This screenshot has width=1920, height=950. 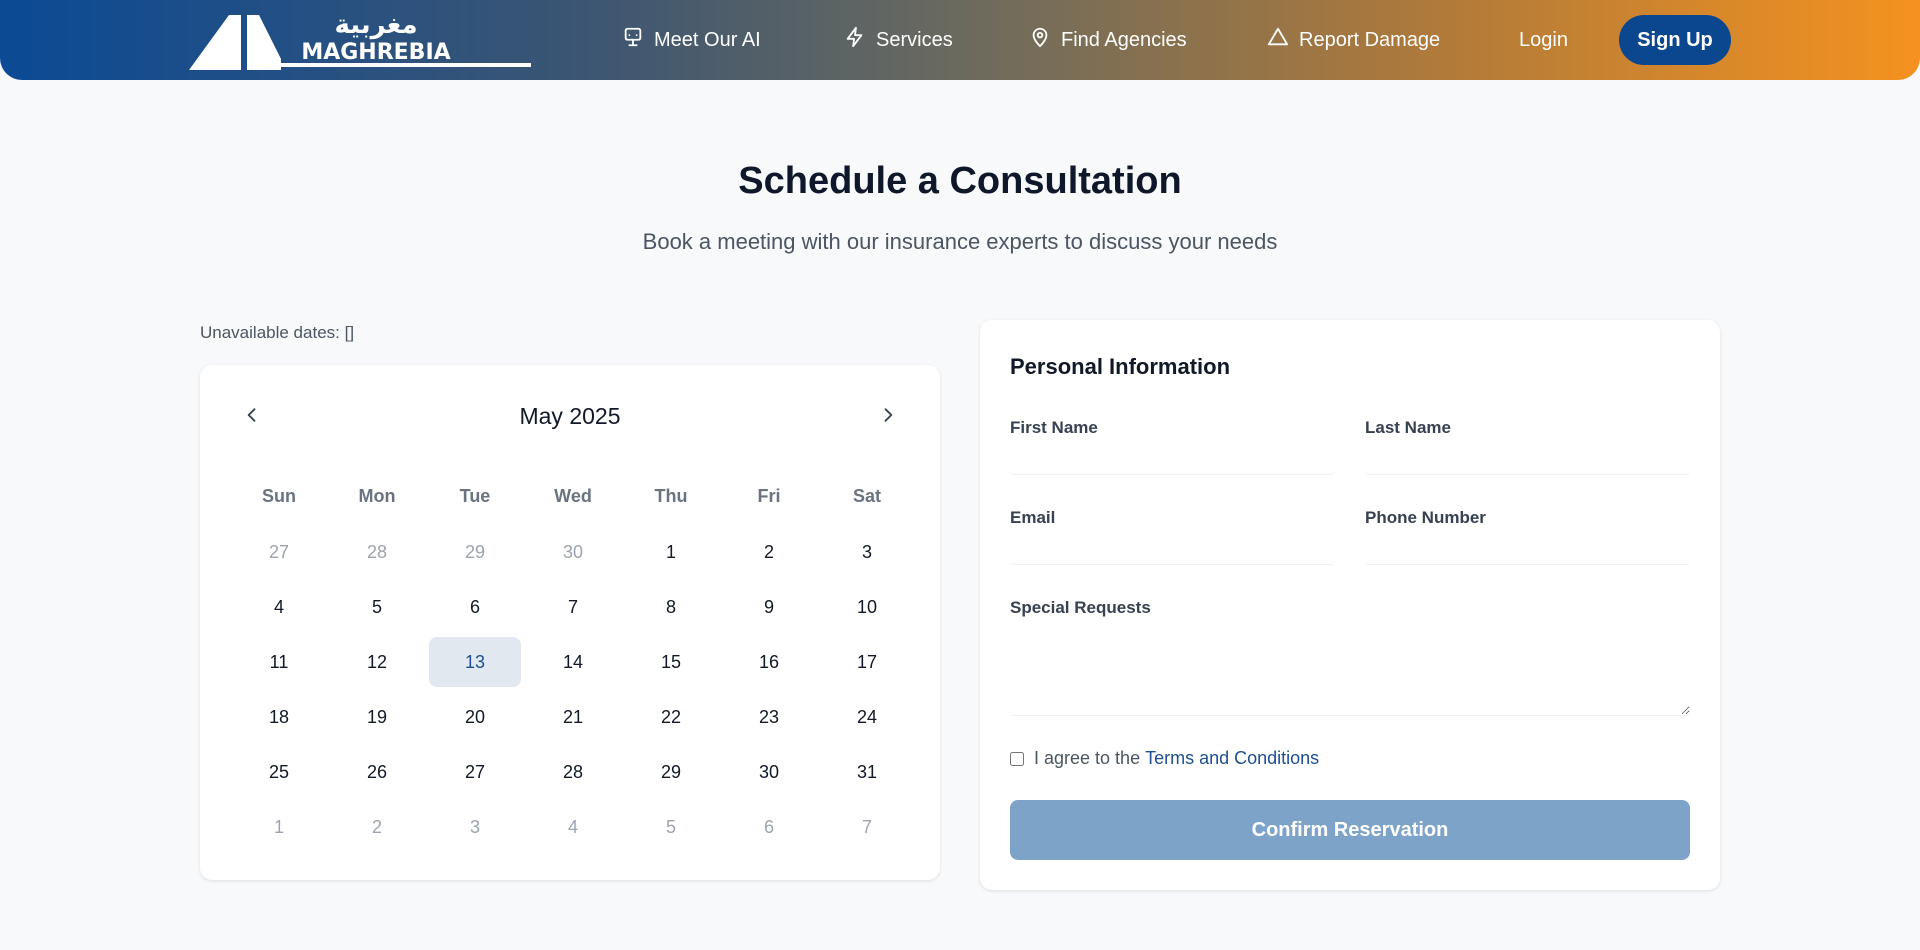 I want to click on monitor-icon, so click(x=633, y=40).